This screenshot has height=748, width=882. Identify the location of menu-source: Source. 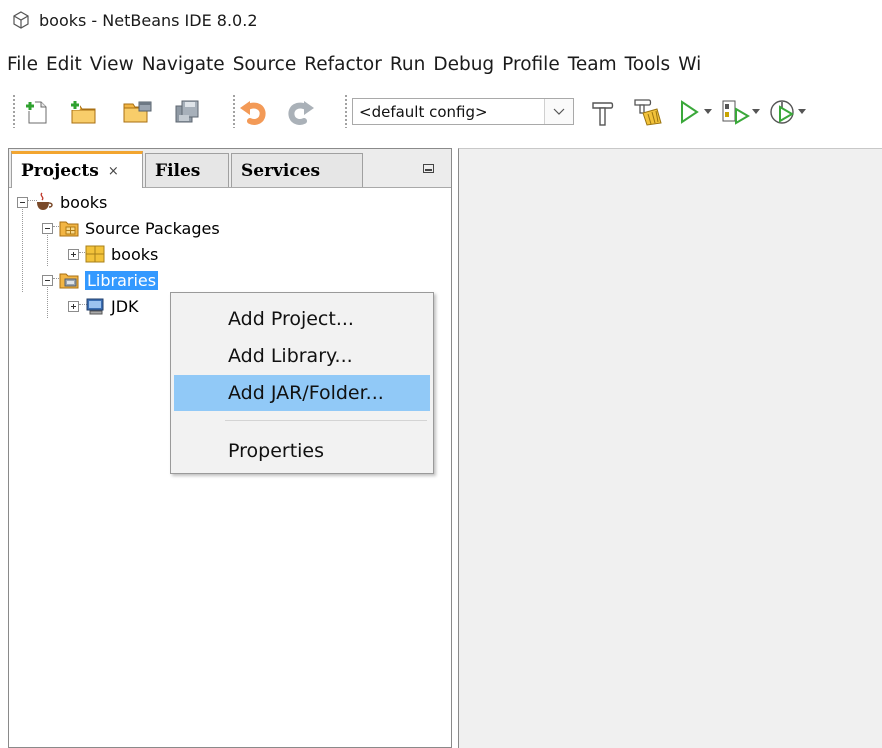
(264, 64).